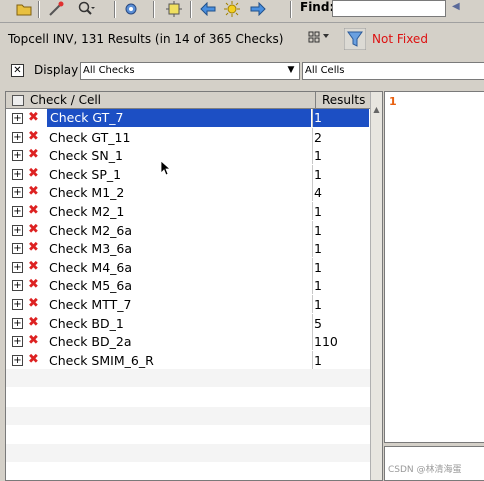  I want to click on grid-view-icon, so click(319, 38).